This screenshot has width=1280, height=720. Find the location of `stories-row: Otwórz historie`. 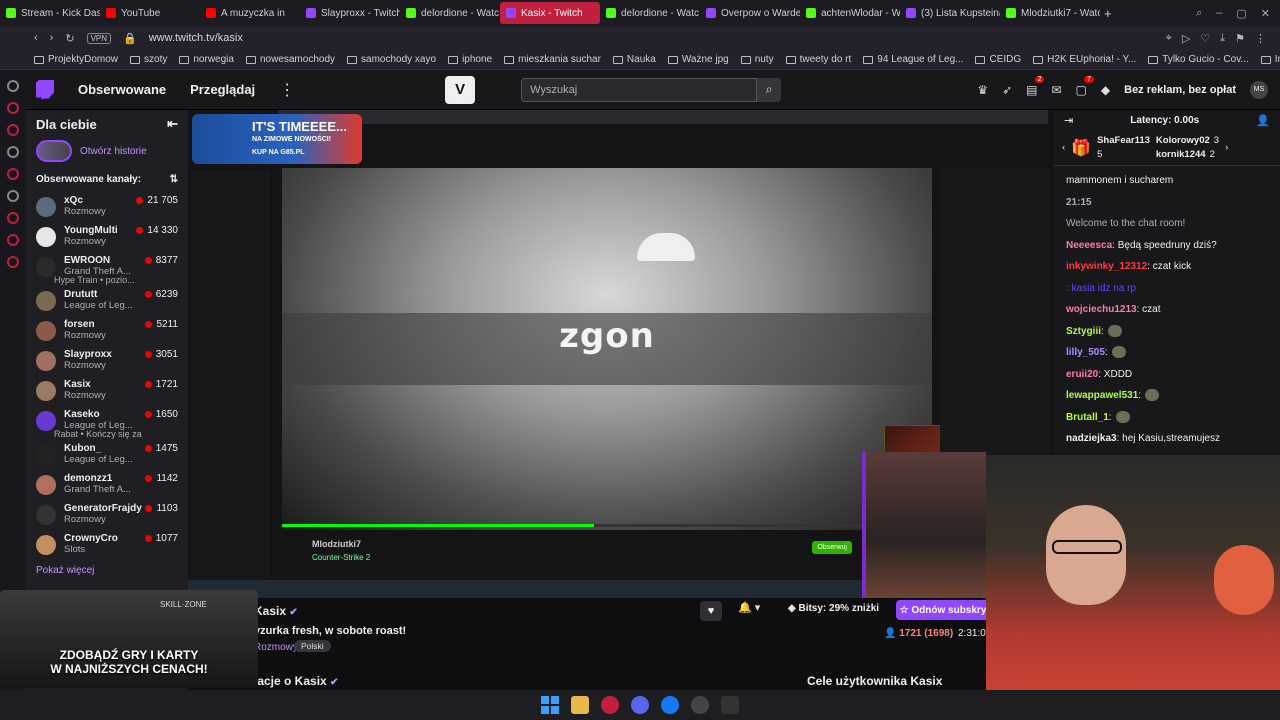

stories-row: Otwórz historie is located at coordinates (107, 151).